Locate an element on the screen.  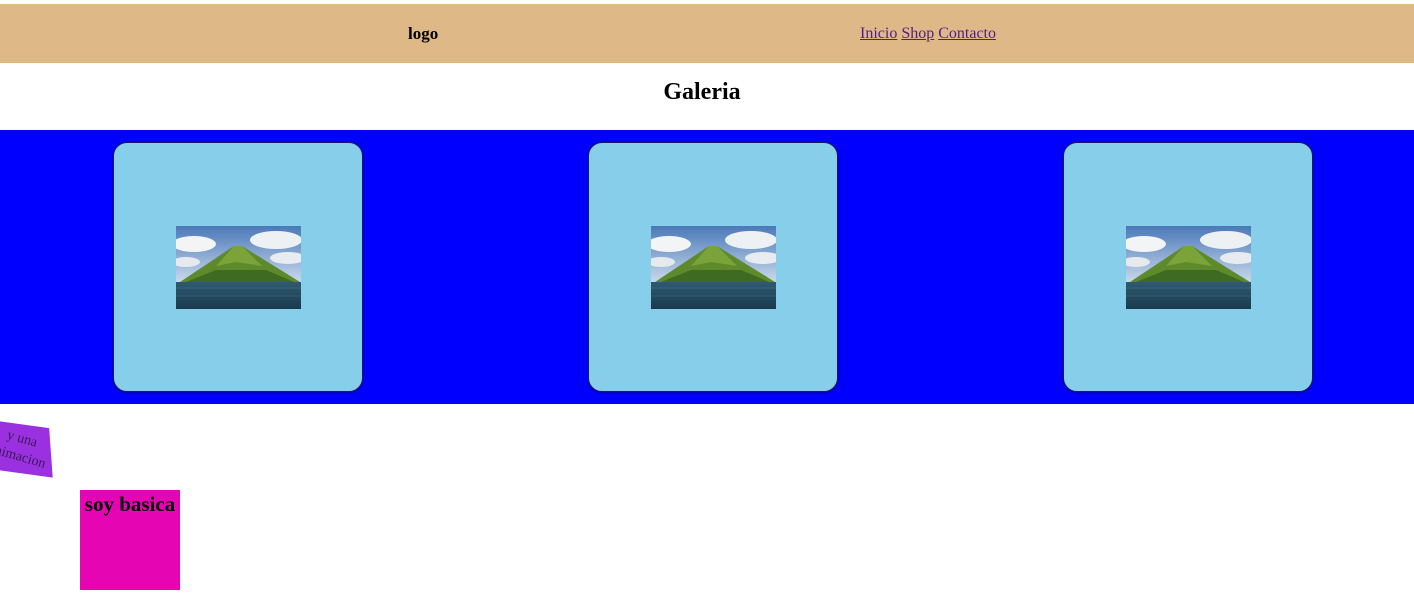
site-header: logo Inicio Shop Contacto is located at coordinates (707, 33).